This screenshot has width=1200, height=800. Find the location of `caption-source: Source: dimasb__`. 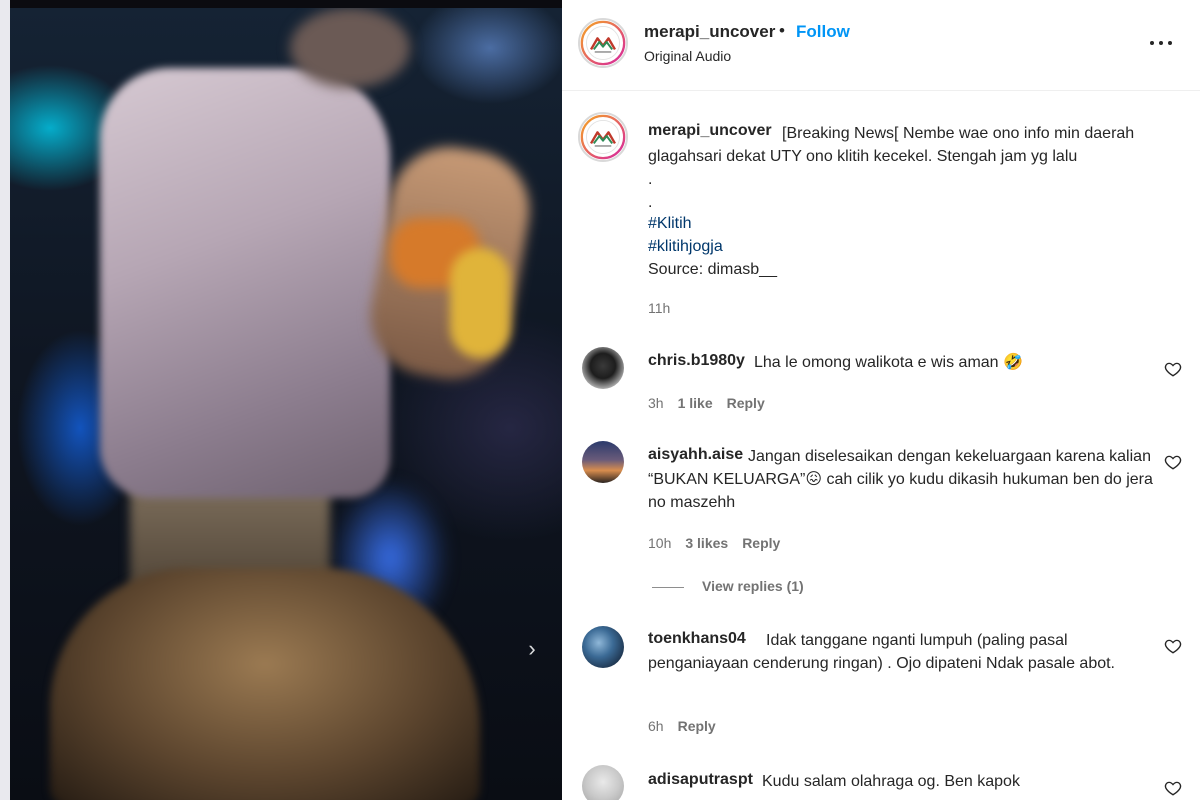

caption-source: Source: dimasb__ is located at coordinates (712, 269).